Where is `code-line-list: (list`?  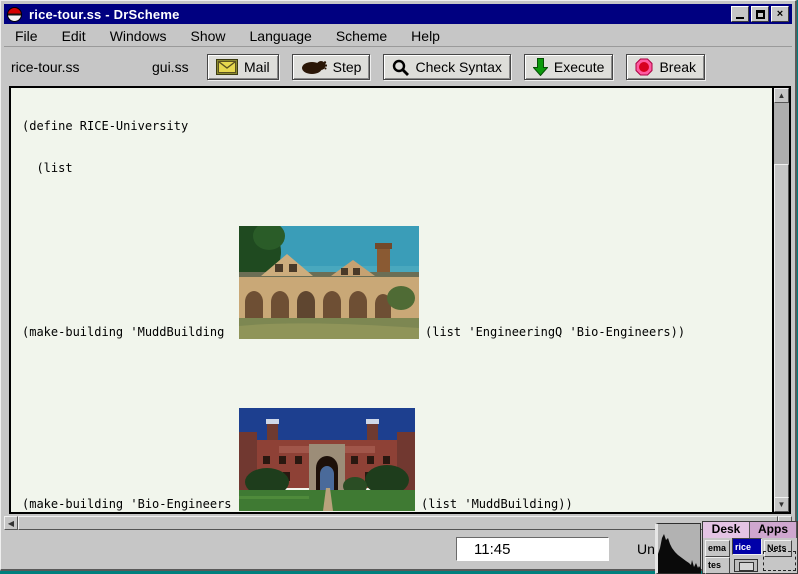 code-line-list: (list is located at coordinates (47, 168).